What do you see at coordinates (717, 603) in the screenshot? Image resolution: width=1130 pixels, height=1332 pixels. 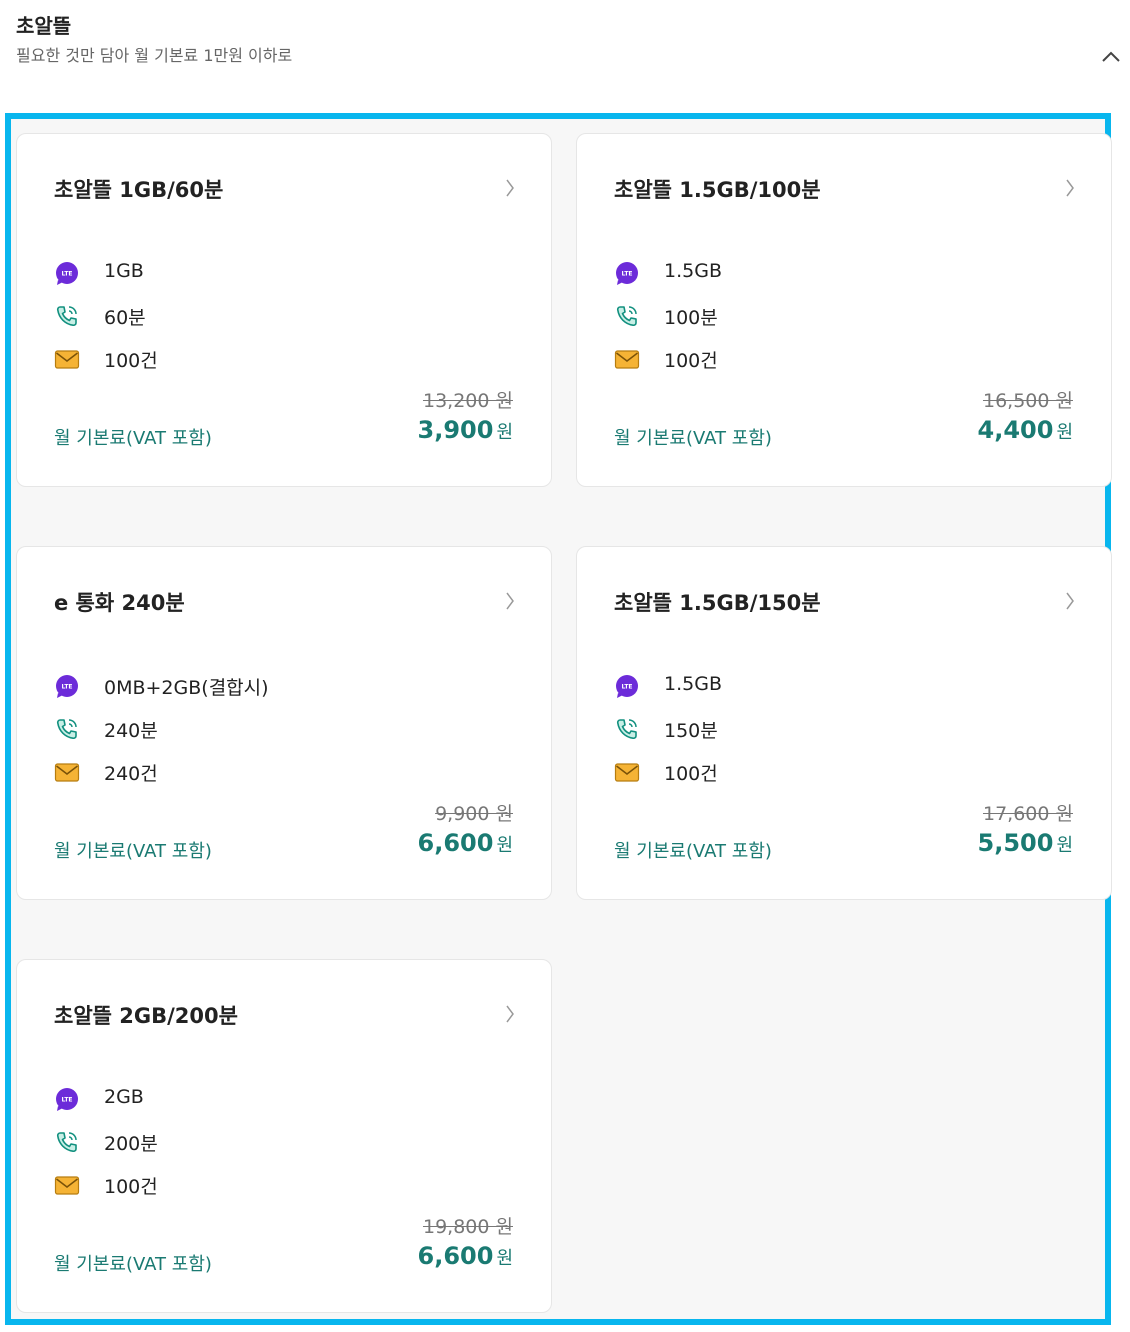 I see `plan-name: 초알뜰 1.5GB/150분` at bounding box center [717, 603].